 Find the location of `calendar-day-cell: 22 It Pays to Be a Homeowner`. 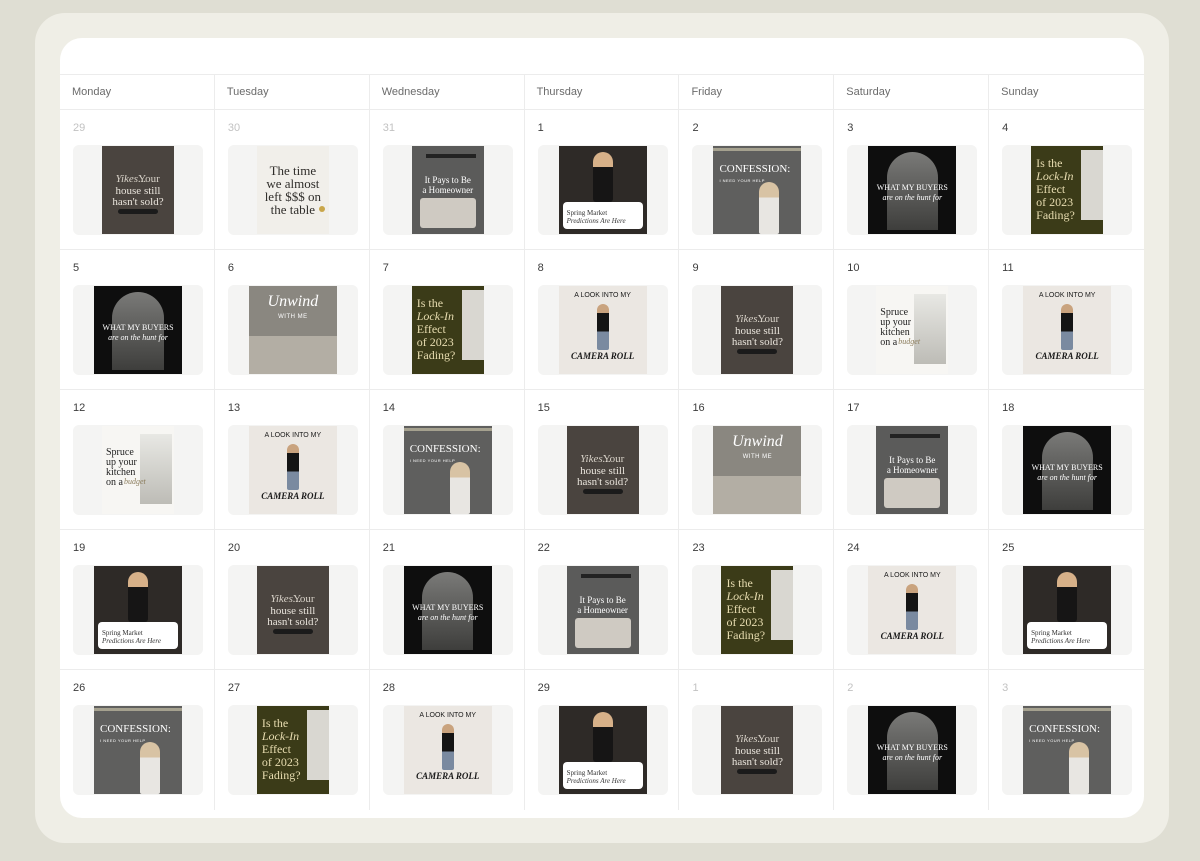

calendar-day-cell: 22 It Pays to Be a Homeowner is located at coordinates (602, 599).